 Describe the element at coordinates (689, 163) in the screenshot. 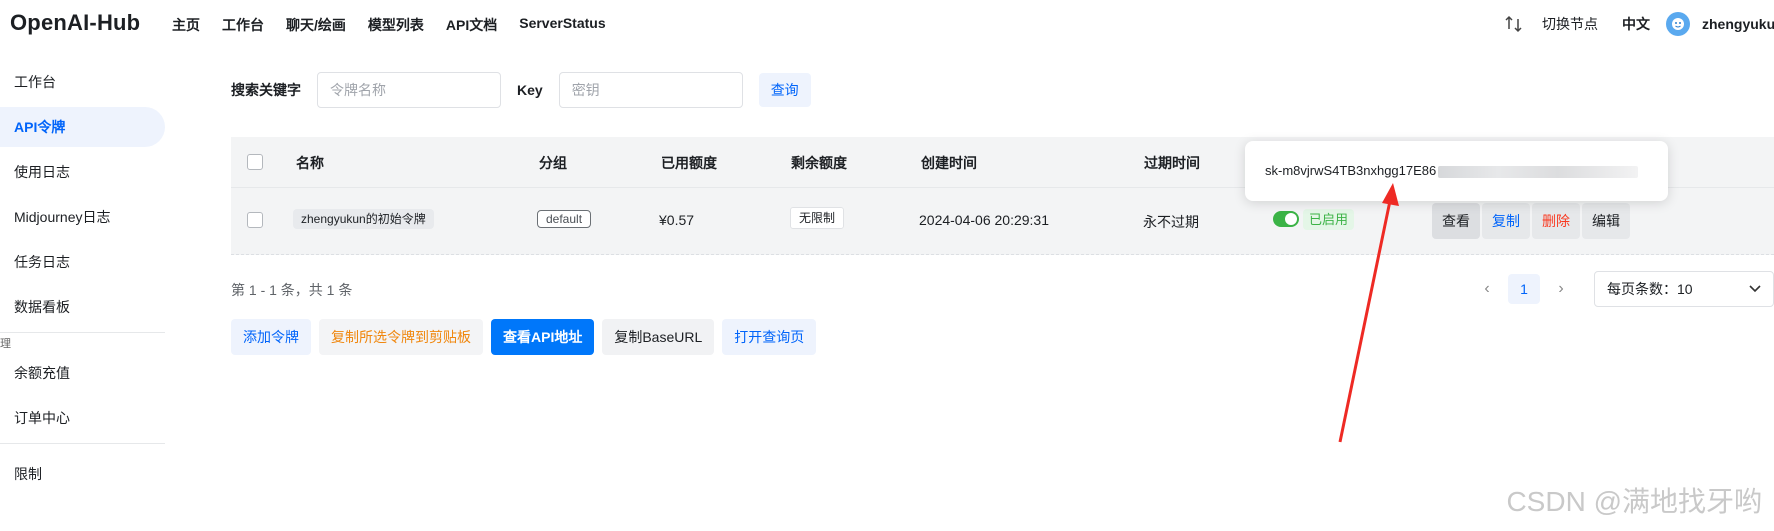

I see `header-used-quota: 已用额度` at that location.